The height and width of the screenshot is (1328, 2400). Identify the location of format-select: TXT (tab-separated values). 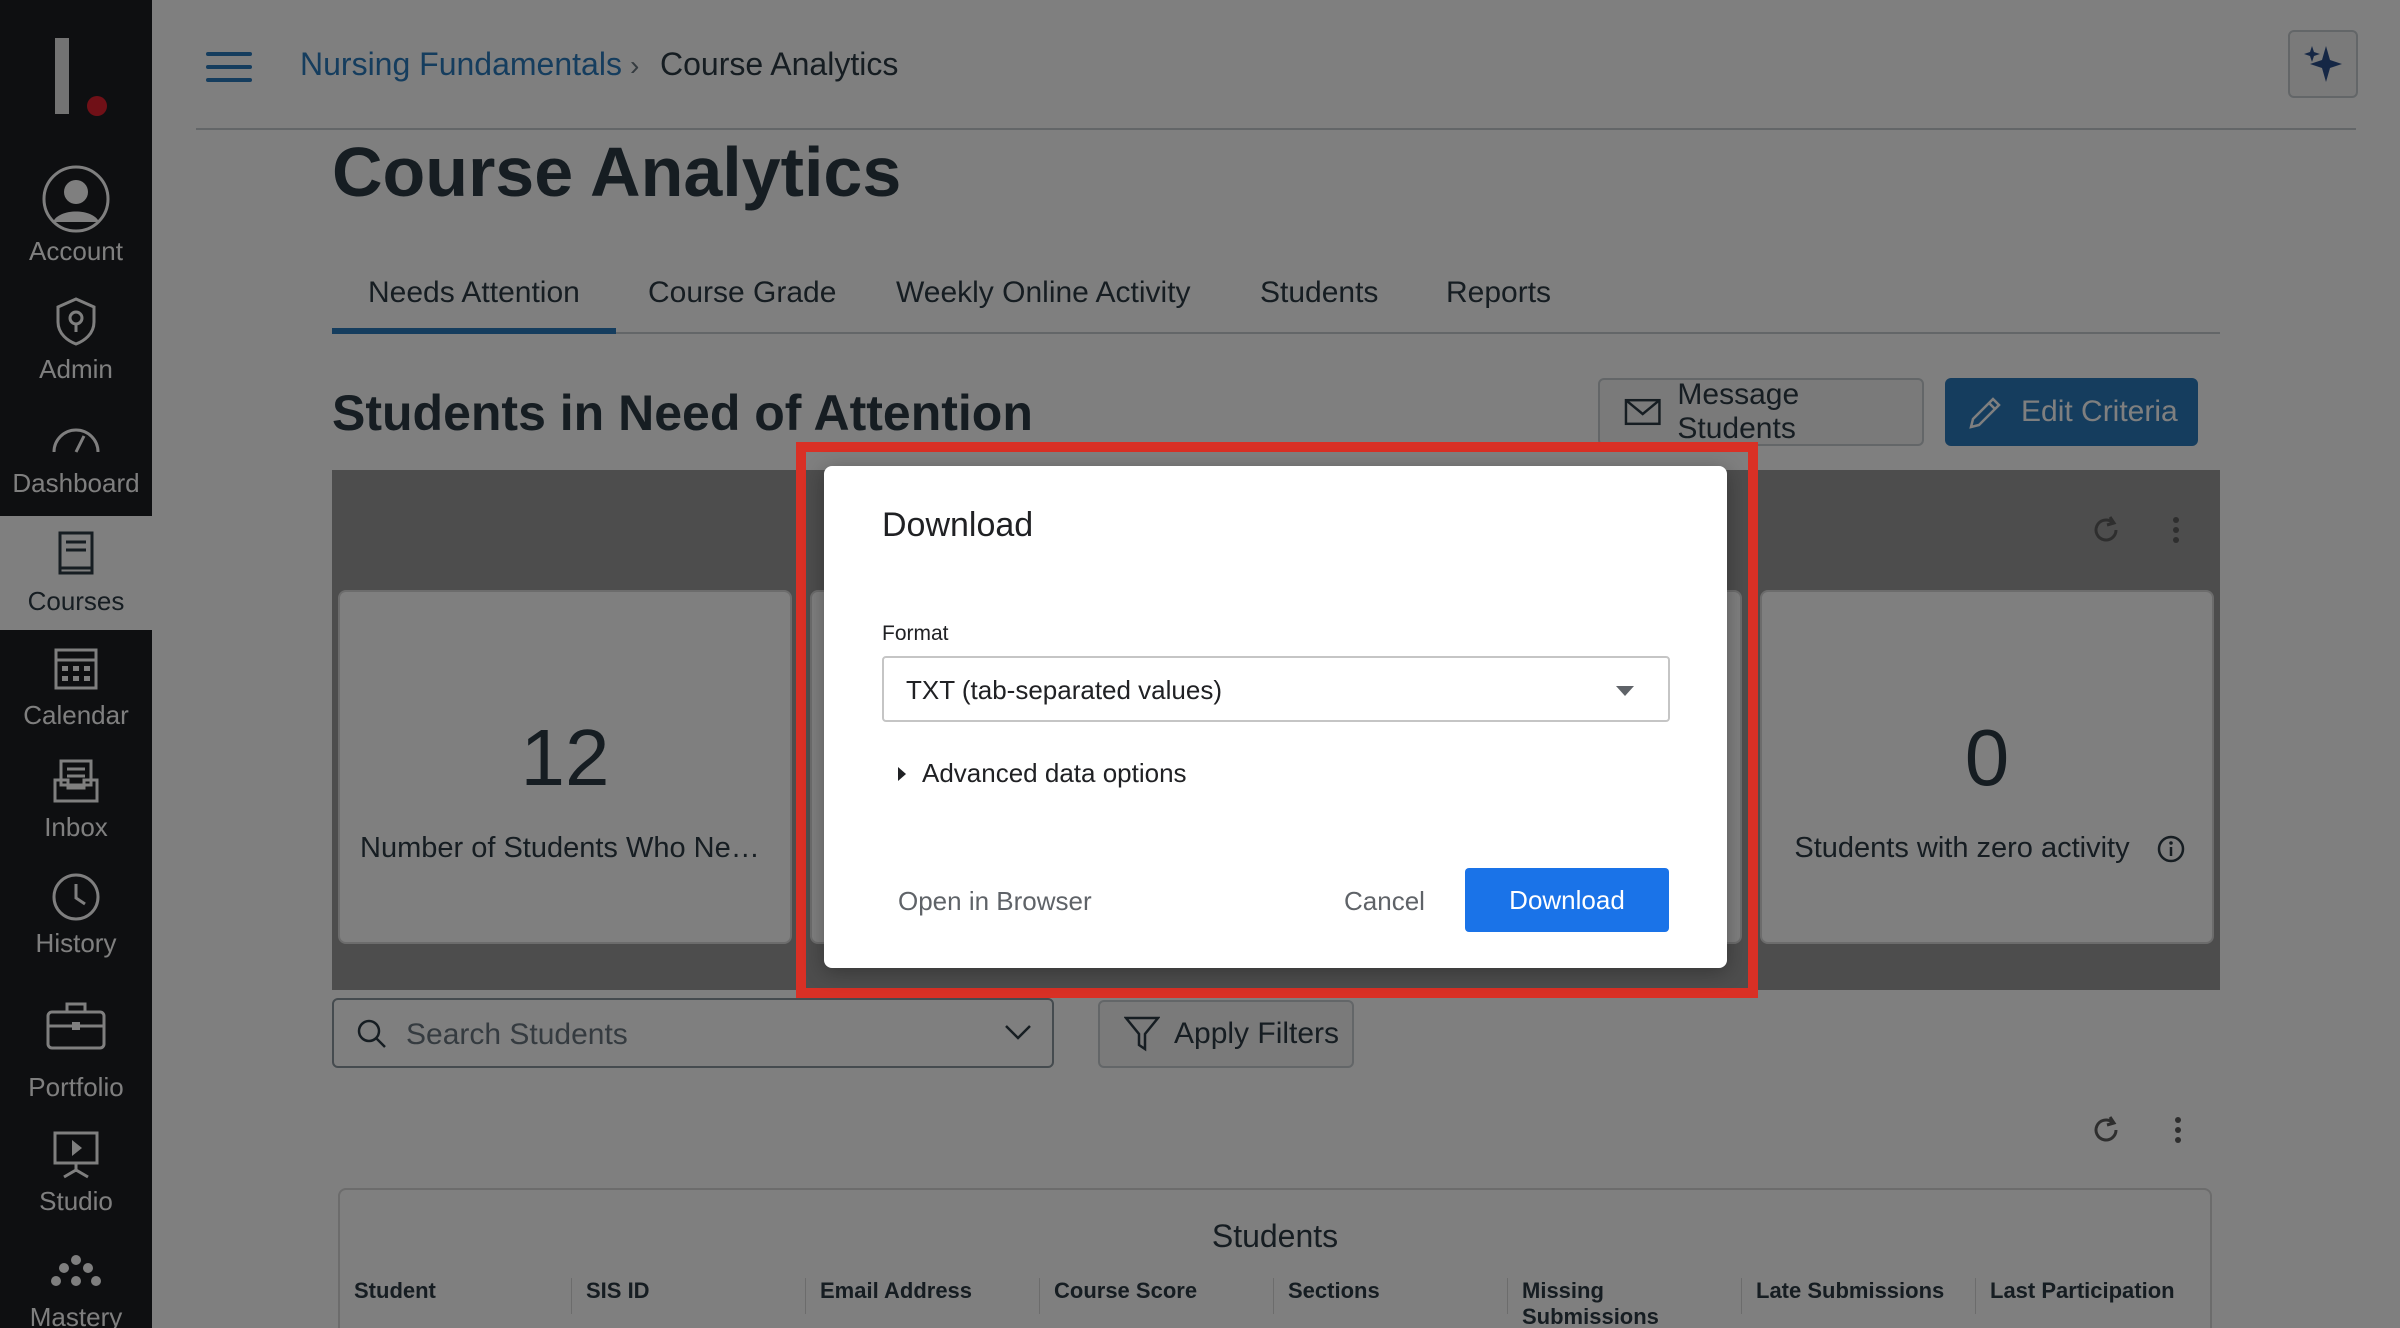
(1276, 689).